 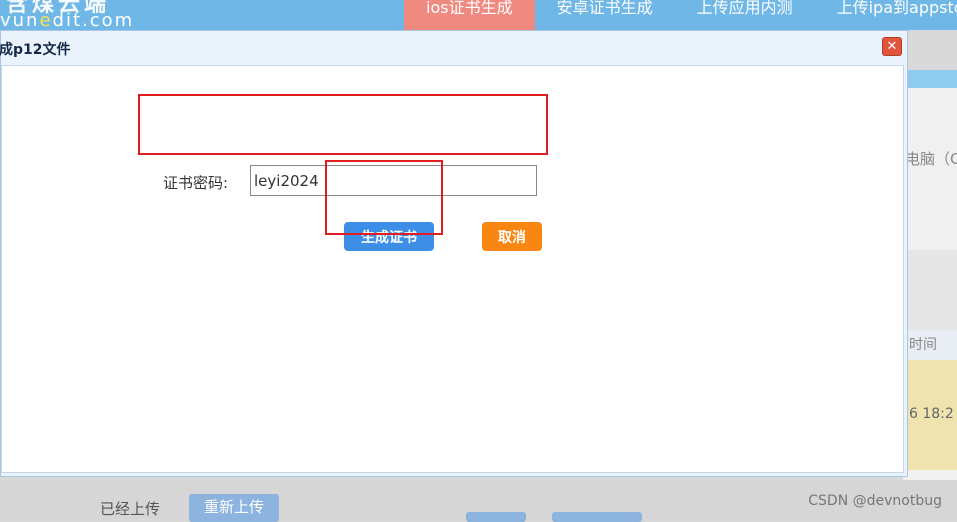 I want to click on watermark: CSDN @devnotbug, so click(x=875, y=501).